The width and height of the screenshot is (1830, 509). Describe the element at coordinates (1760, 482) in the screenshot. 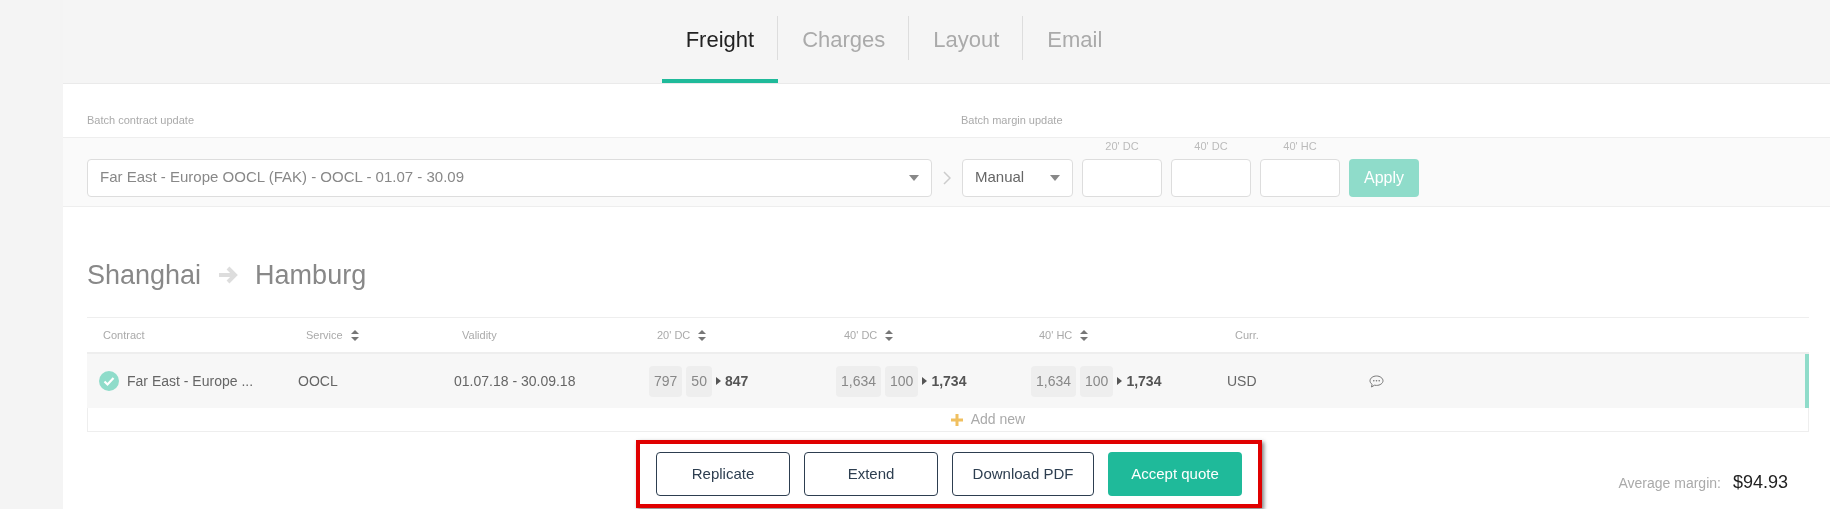

I see `average-margin-value: $94.93` at that location.